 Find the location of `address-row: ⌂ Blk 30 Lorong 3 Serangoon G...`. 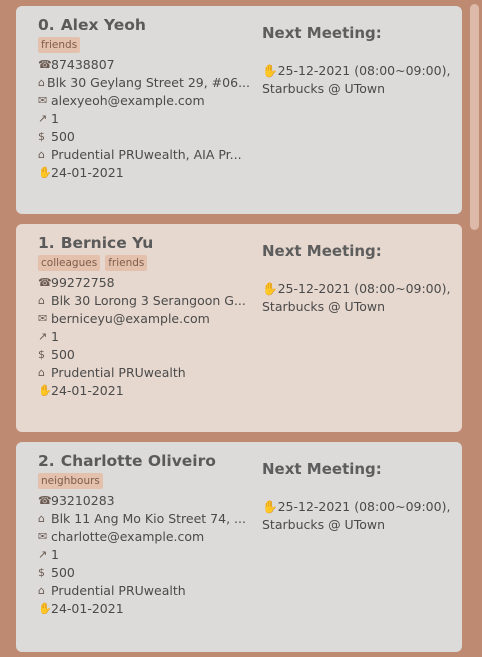

address-row: ⌂ Blk 30 Lorong 3 Serangoon G... is located at coordinates (144, 301).